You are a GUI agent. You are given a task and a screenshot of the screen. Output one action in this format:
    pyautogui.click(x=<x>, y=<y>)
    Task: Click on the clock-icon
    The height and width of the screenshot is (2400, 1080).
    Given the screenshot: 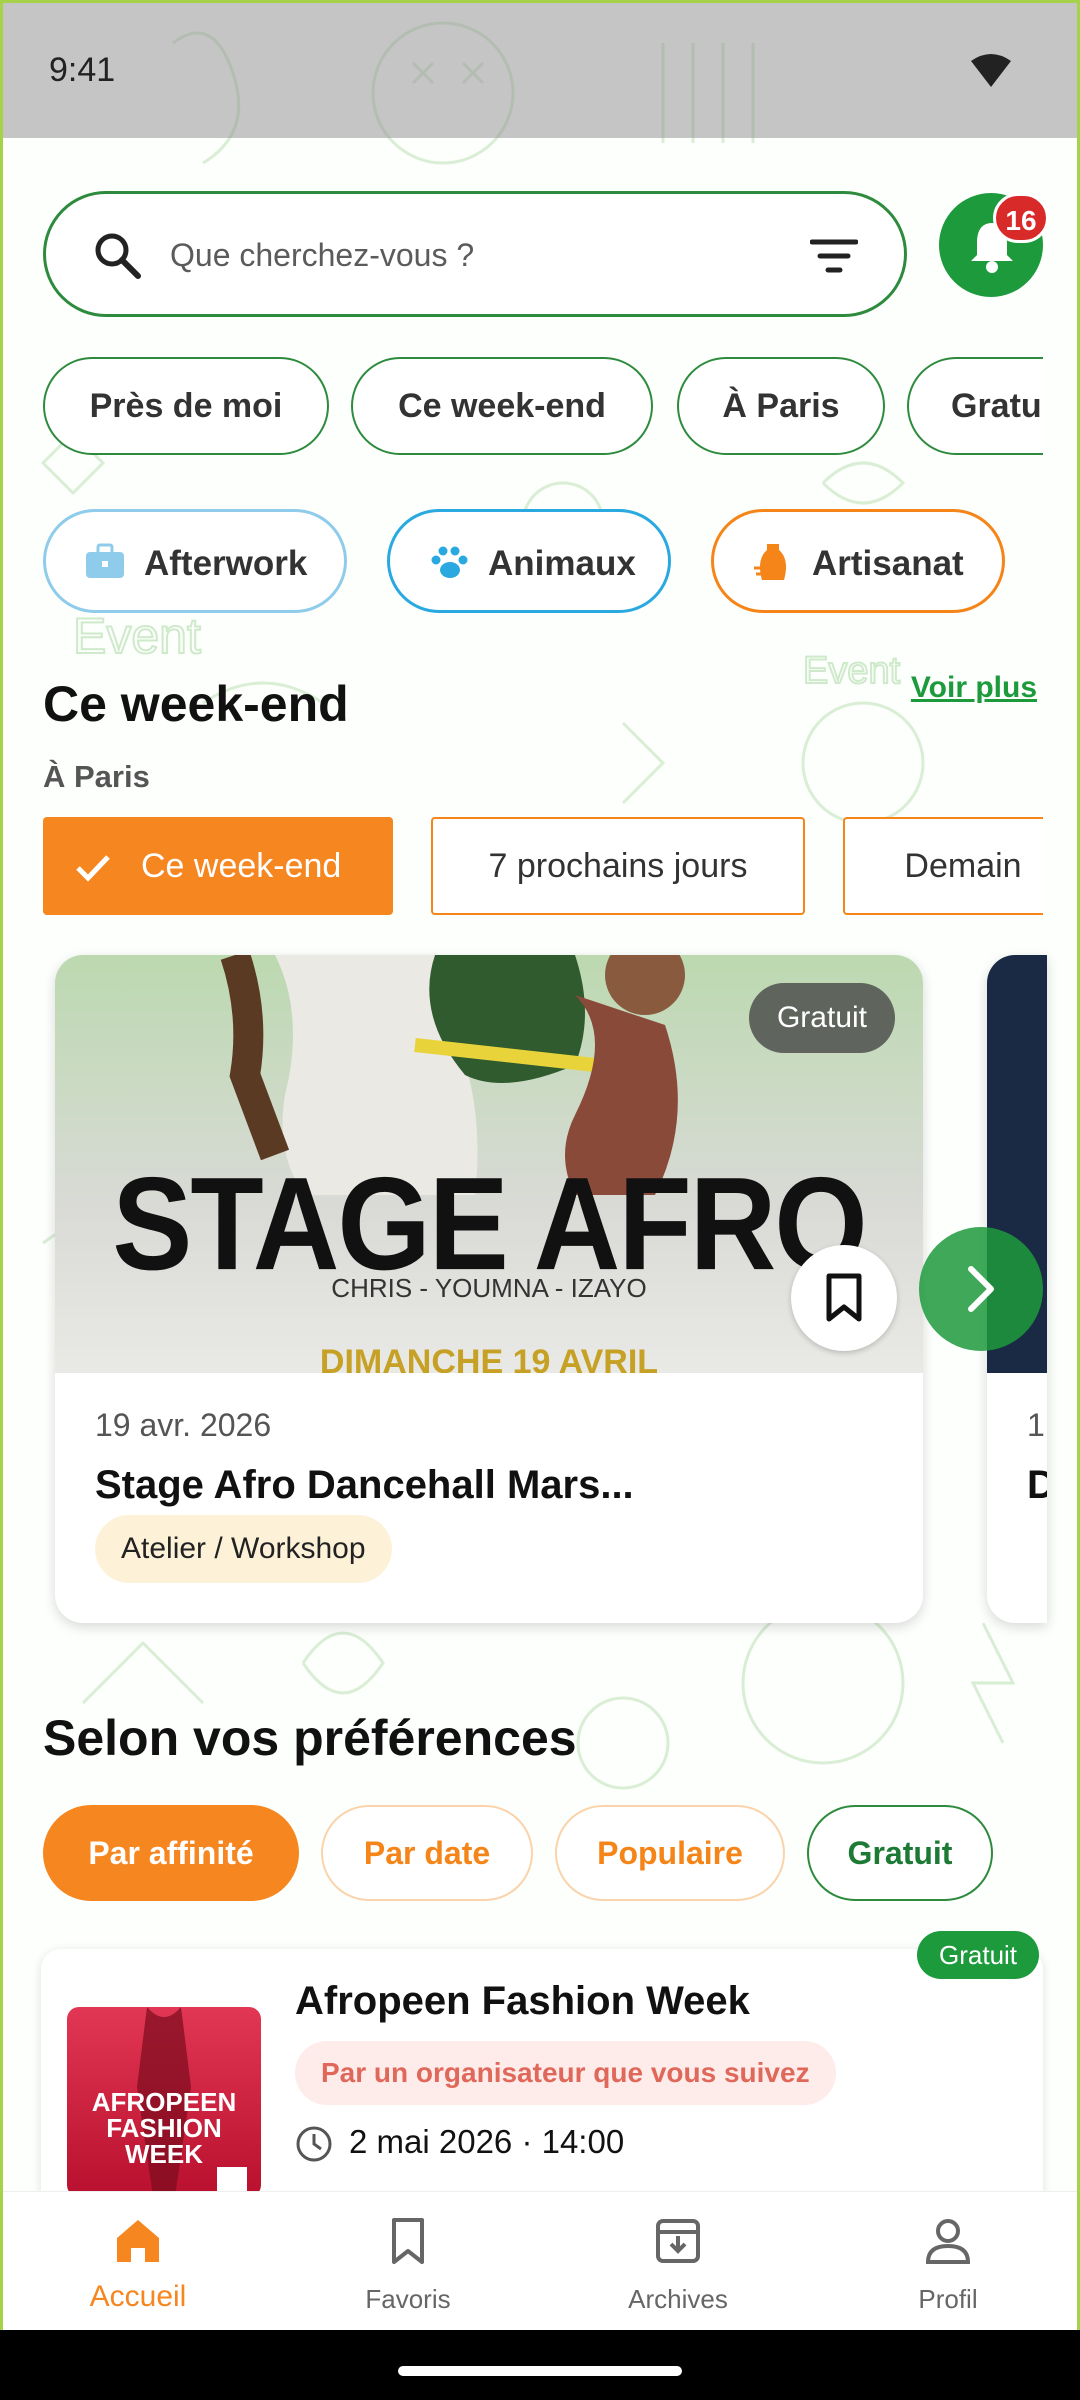 What is the action you would take?
    pyautogui.click(x=314, y=2144)
    